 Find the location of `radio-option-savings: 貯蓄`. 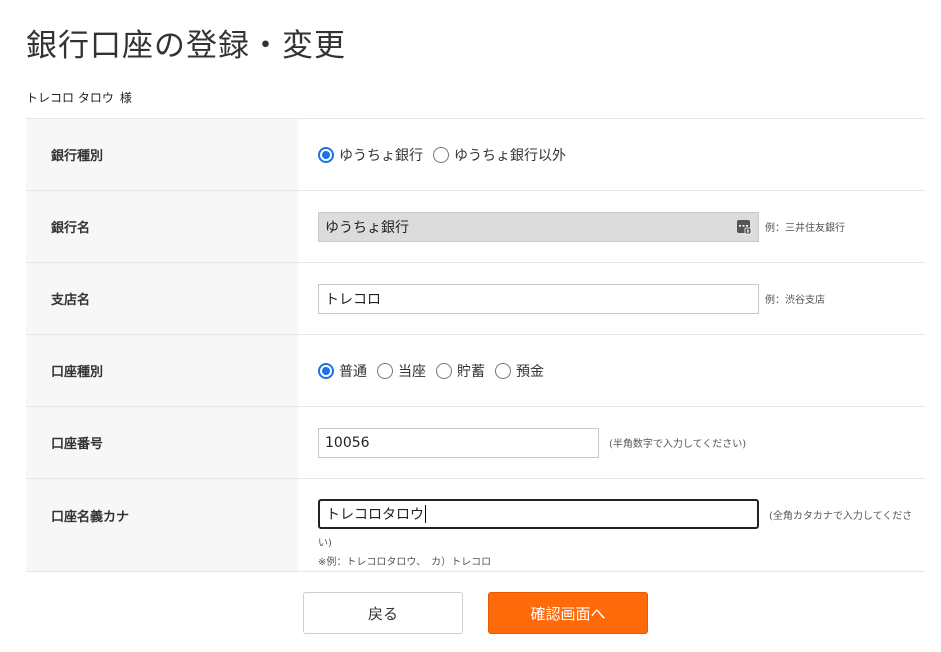

radio-option-savings: 貯蓄 is located at coordinates (460, 371).